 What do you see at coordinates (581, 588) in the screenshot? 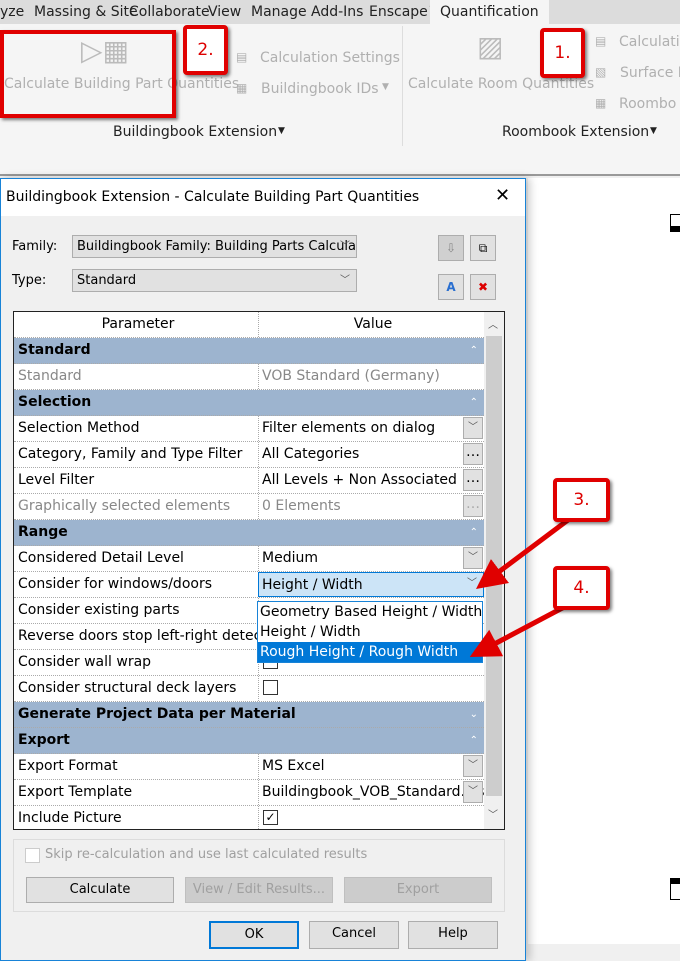
I see `callout-4: 4.` at bounding box center [581, 588].